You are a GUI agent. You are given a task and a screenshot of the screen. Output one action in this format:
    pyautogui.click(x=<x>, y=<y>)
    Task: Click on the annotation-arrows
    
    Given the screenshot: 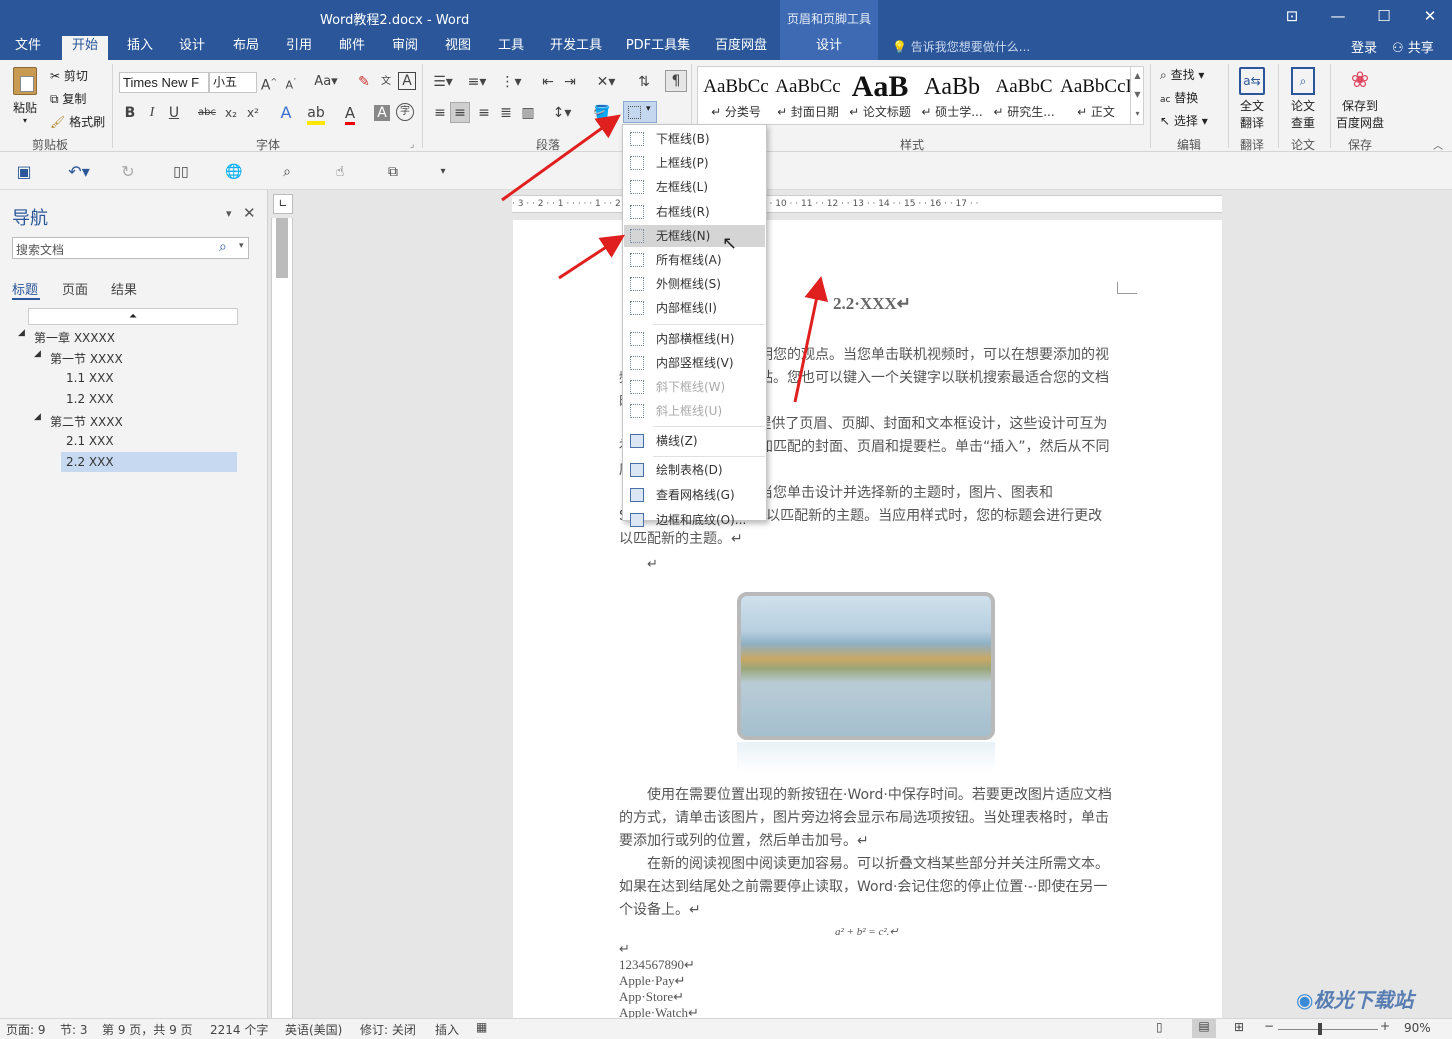 What is the action you would take?
    pyautogui.click(x=665, y=258)
    